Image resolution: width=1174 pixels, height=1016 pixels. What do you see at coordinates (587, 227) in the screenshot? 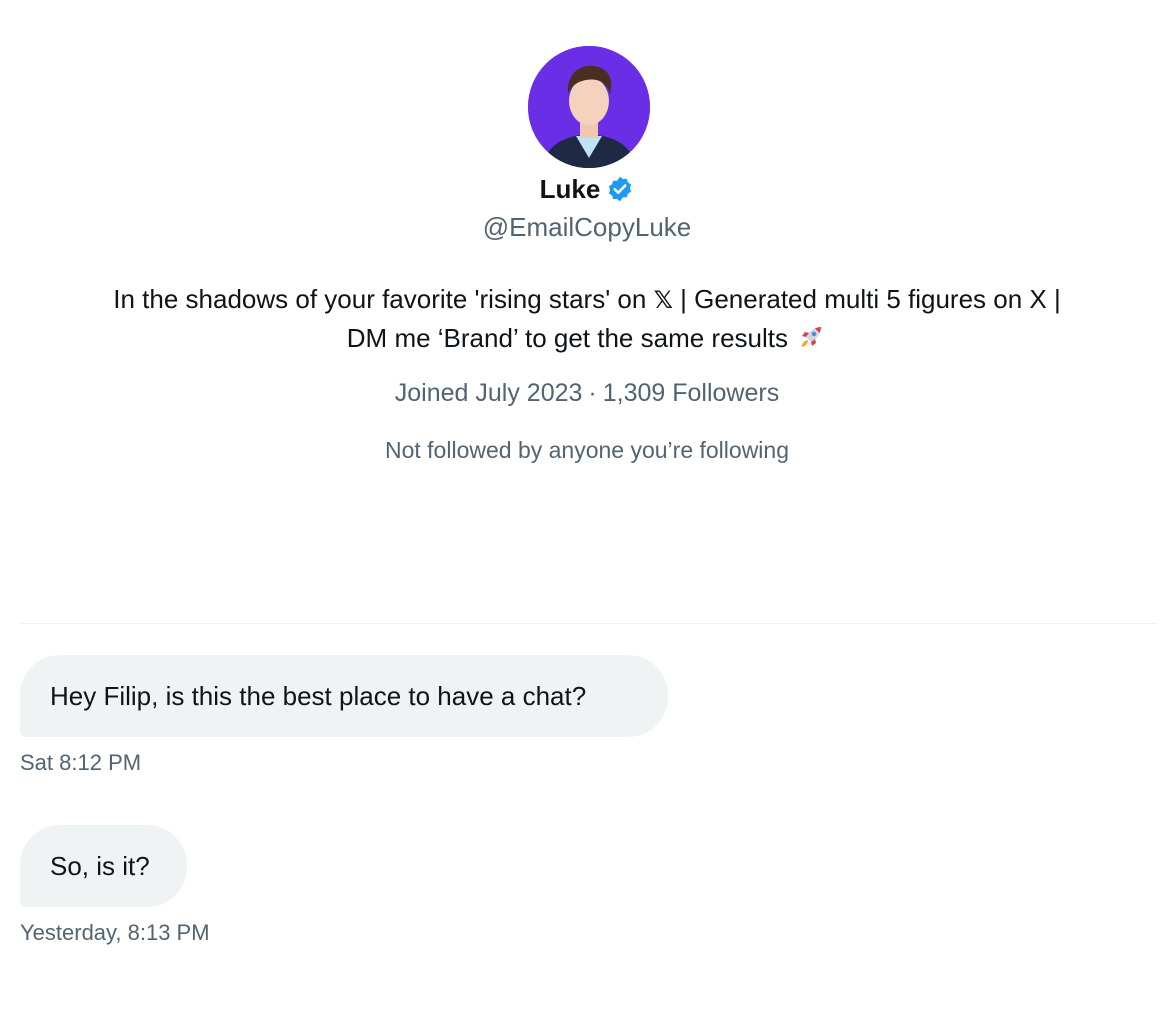
I see `profile-handle: @EmailCopyLuke` at bounding box center [587, 227].